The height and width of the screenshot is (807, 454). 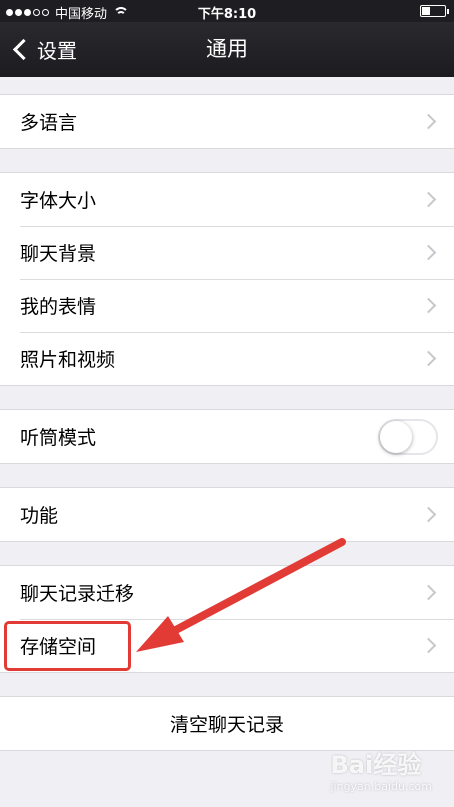 What do you see at coordinates (68, 360) in the screenshot?
I see `row-label: 照片和视频` at bounding box center [68, 360].